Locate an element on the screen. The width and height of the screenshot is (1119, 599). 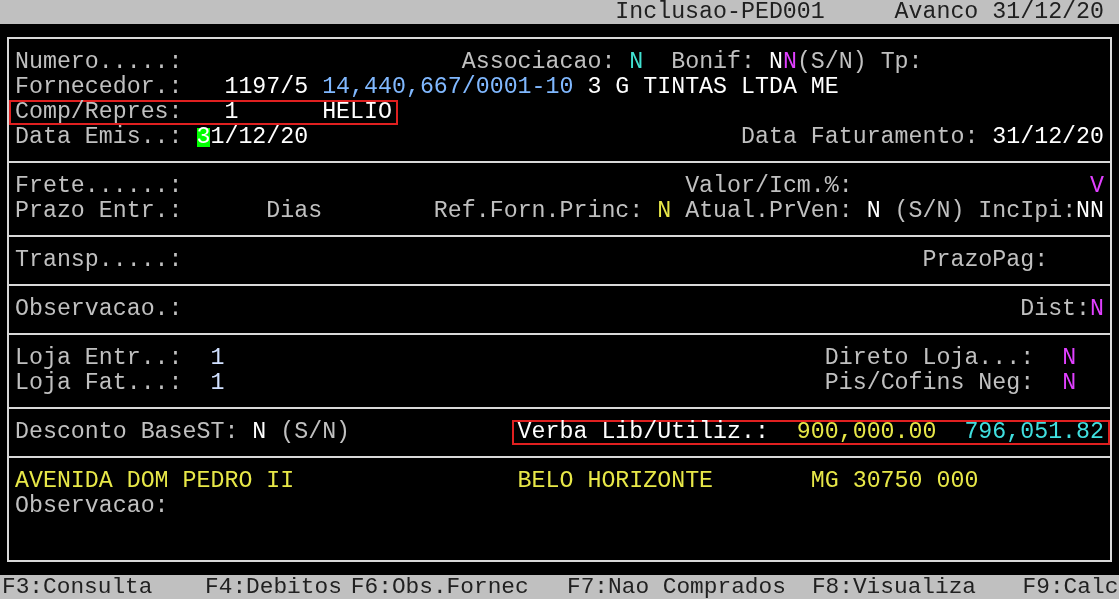
field-label: Frete......: is located at coordinates (99, 186).